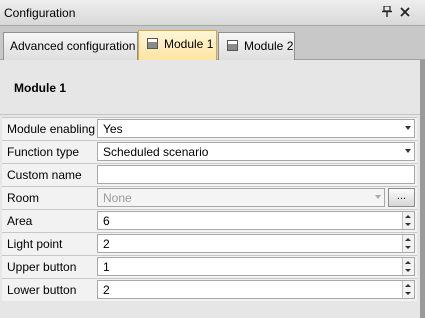 This screenshot has width=425, height=318. Describe the element at coordinates (42, 267) in the screenshot. I see `property-label: Upper button` at that location.